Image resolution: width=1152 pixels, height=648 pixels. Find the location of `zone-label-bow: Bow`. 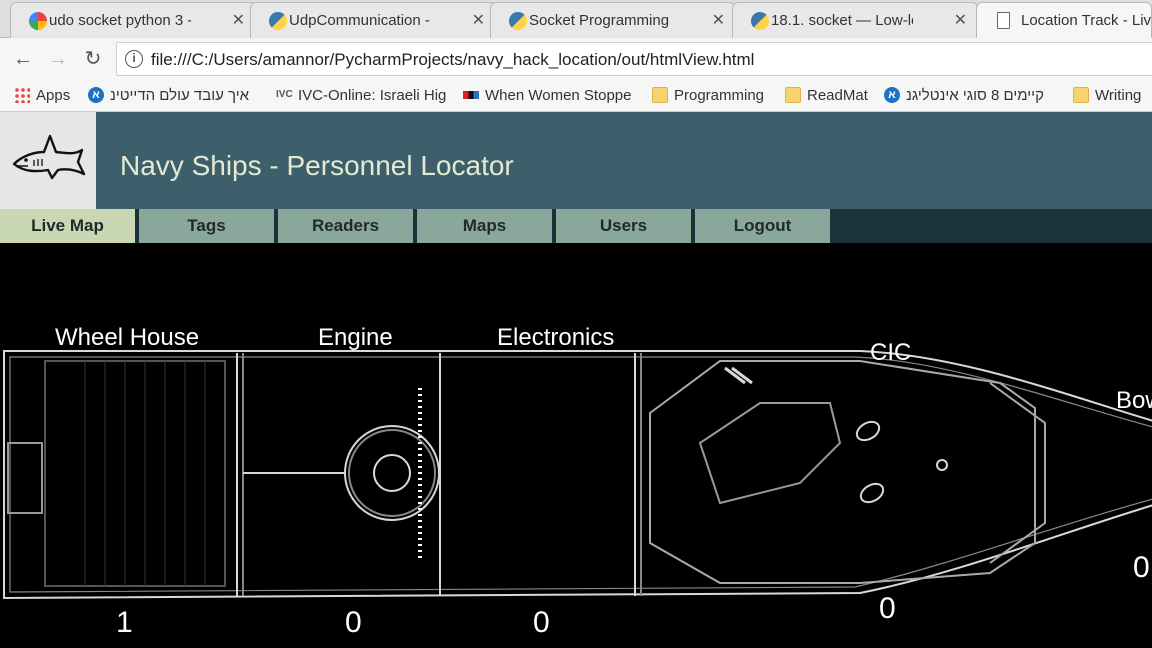

zone-label-bow: Bow is located at coordinates (1134, 401).